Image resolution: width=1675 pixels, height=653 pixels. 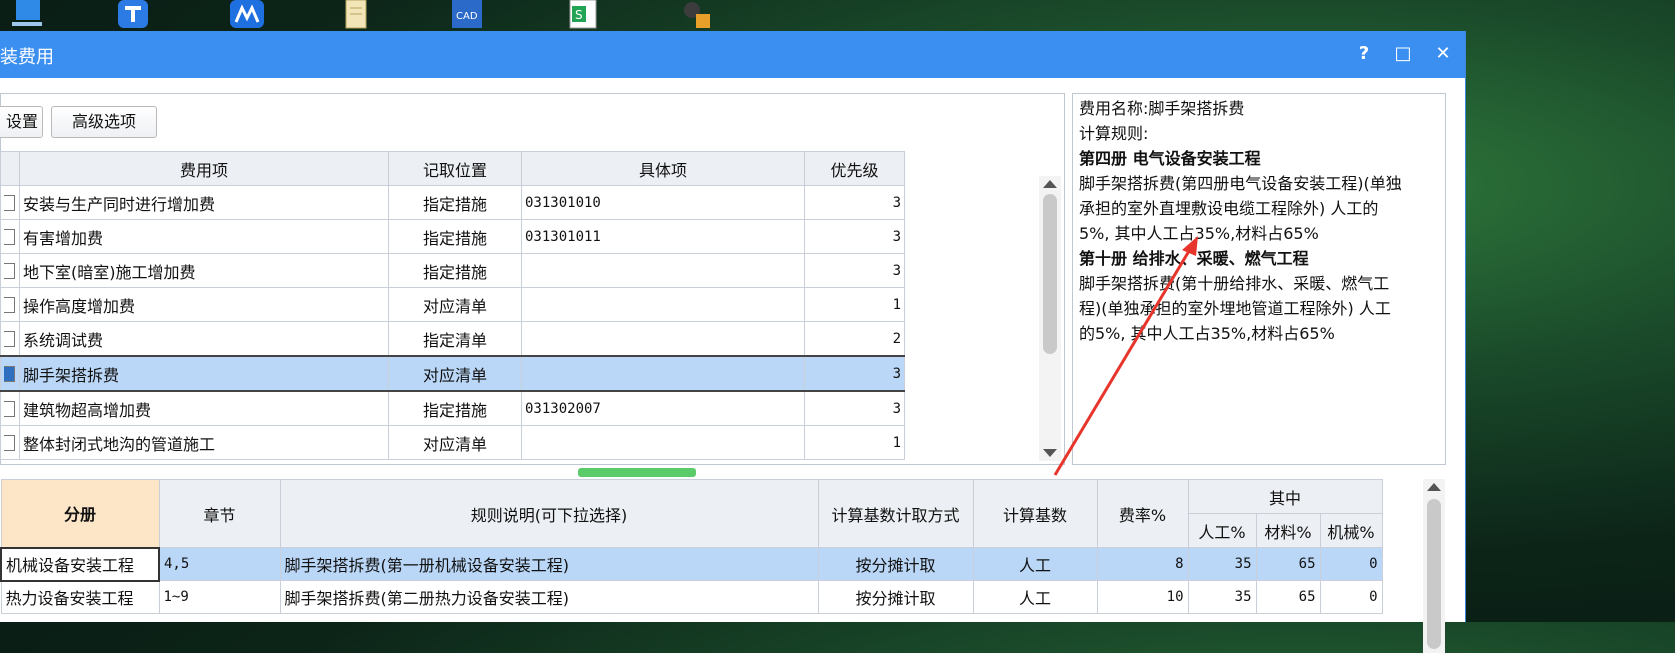 I want to click on table-row-selected: 脚手架搭拆费 对应清单 3, so click(x=452, y=373).